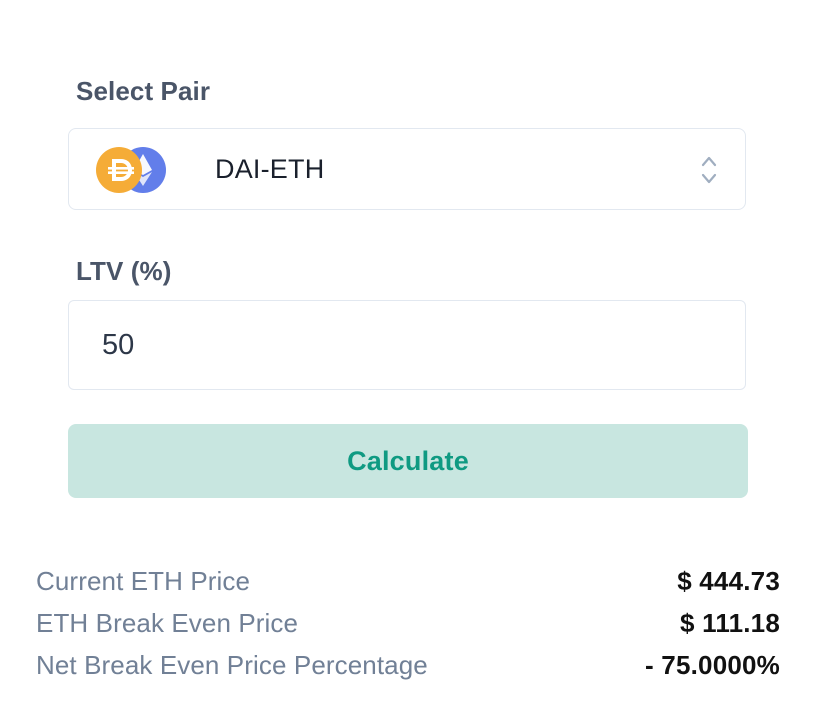  What do you see at coordinates (712, 665) in the screenshot?
I see `net-break-even-percentage-value: - 75.0000%` at bounding box center [712, 665].